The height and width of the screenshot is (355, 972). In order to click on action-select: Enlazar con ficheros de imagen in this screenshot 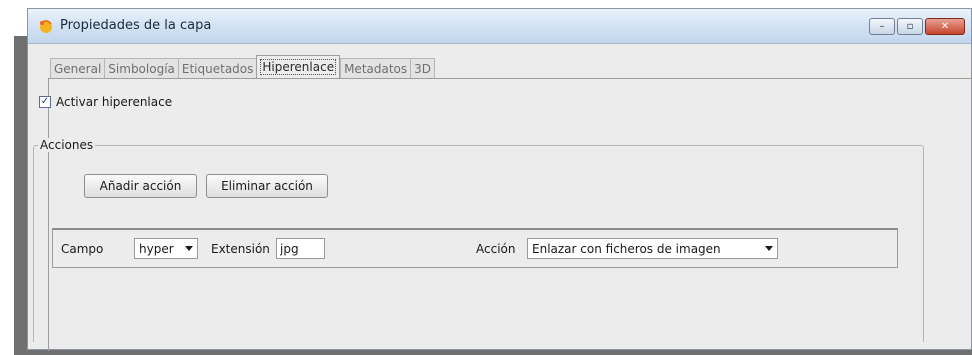, I will do `click(652, 248)`.